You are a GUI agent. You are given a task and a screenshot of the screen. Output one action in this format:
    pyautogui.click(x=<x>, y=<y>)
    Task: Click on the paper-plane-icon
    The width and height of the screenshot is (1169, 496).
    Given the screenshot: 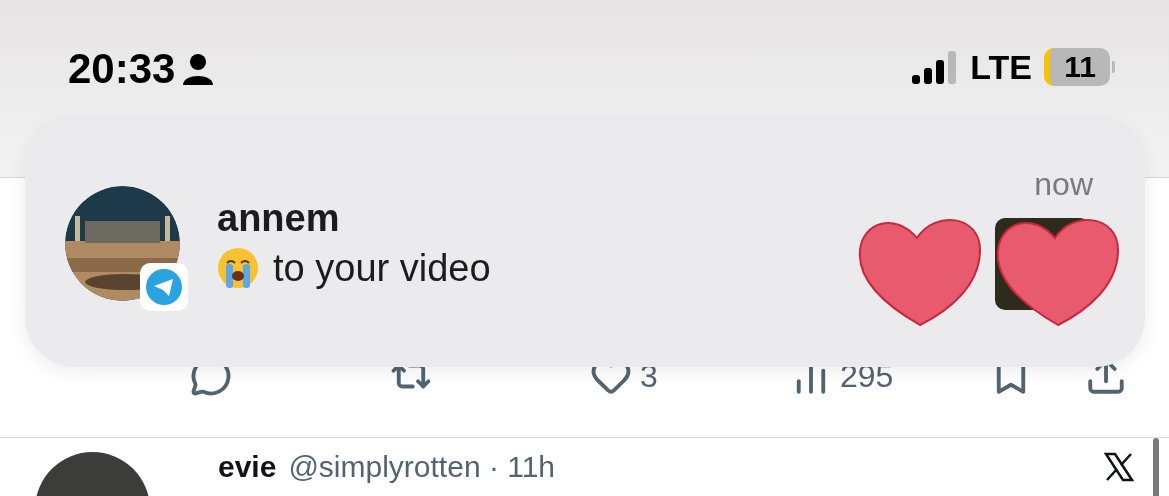 What is the action you would take?
    pyautogui.click(x=164, y=287)
    